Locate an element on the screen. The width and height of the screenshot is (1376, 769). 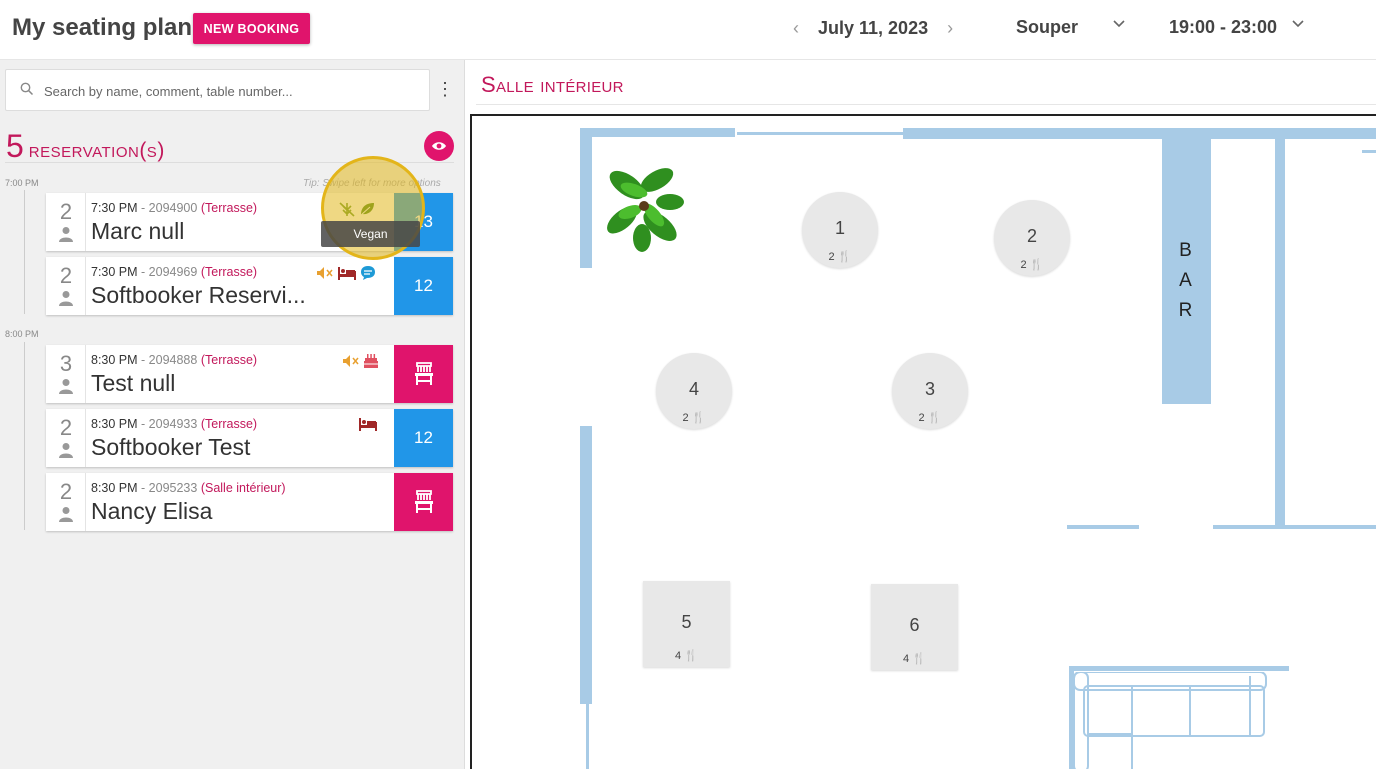
bar-label: B A R is located at coordinates (1186, 280).